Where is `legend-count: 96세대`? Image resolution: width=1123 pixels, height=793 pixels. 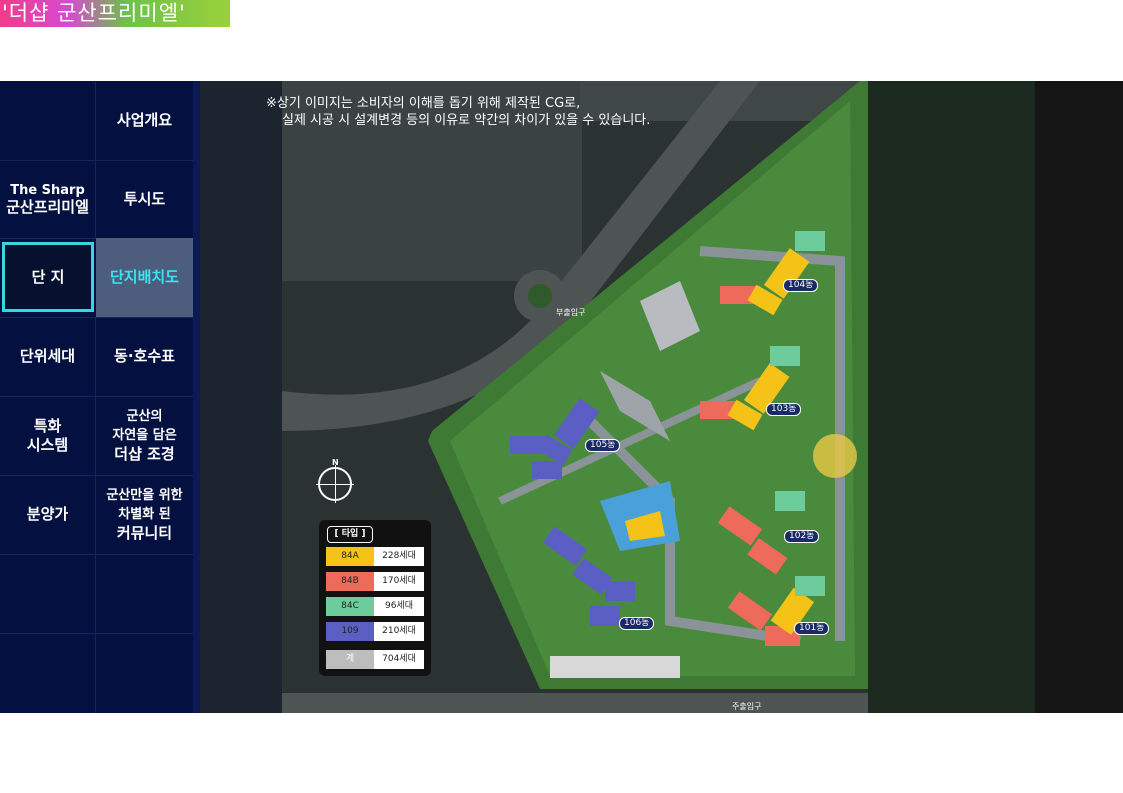 legend-count: 96세대 is located at coordinates (399, 606).